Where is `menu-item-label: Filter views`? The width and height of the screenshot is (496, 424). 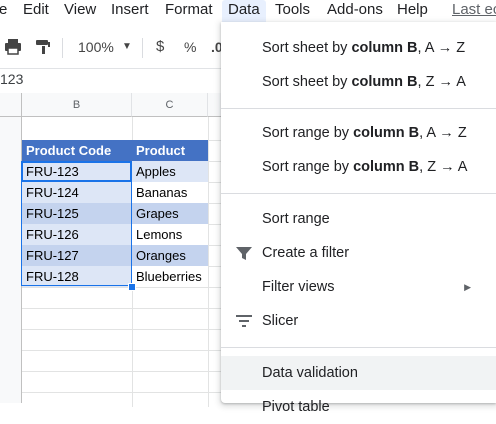 menu-item-label: Filter views is located at coordinates (298, 287).